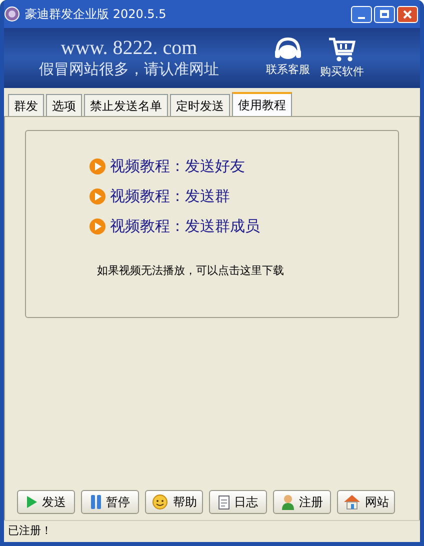 Image resolution: width=424 pixels, height=546 pixels. Describe the element at coordinates (262, 104) in the screenshot. I see `tab: 使用教程` at that location.